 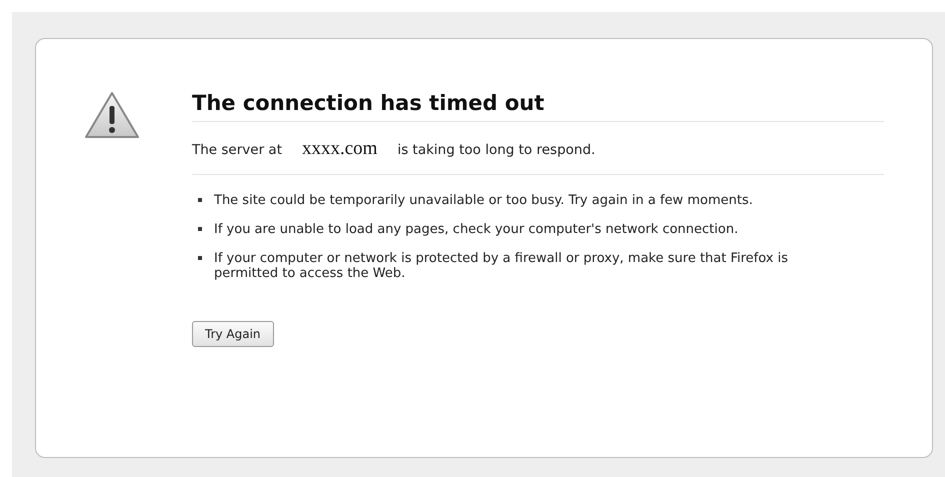 What do you see at coordinates (233, 334) in the screenshot?
I see `try-again-button: Try Again` at bounding box center [233, 334].